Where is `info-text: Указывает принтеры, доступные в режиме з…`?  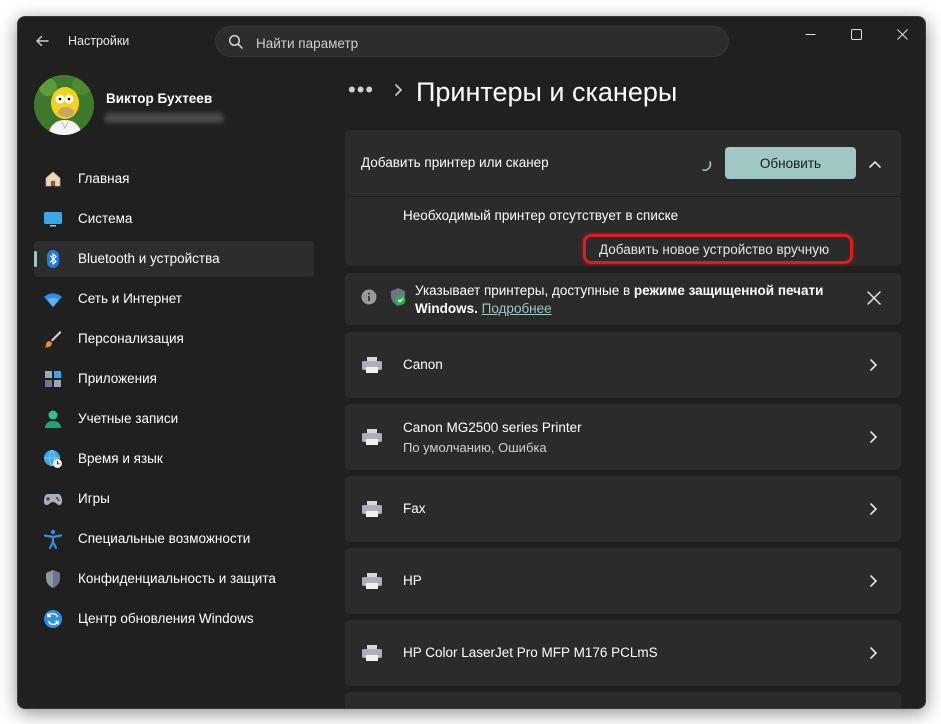 info-text: Указывает принтеры, доступные в режиме з… is located at coordinates (635, 300).